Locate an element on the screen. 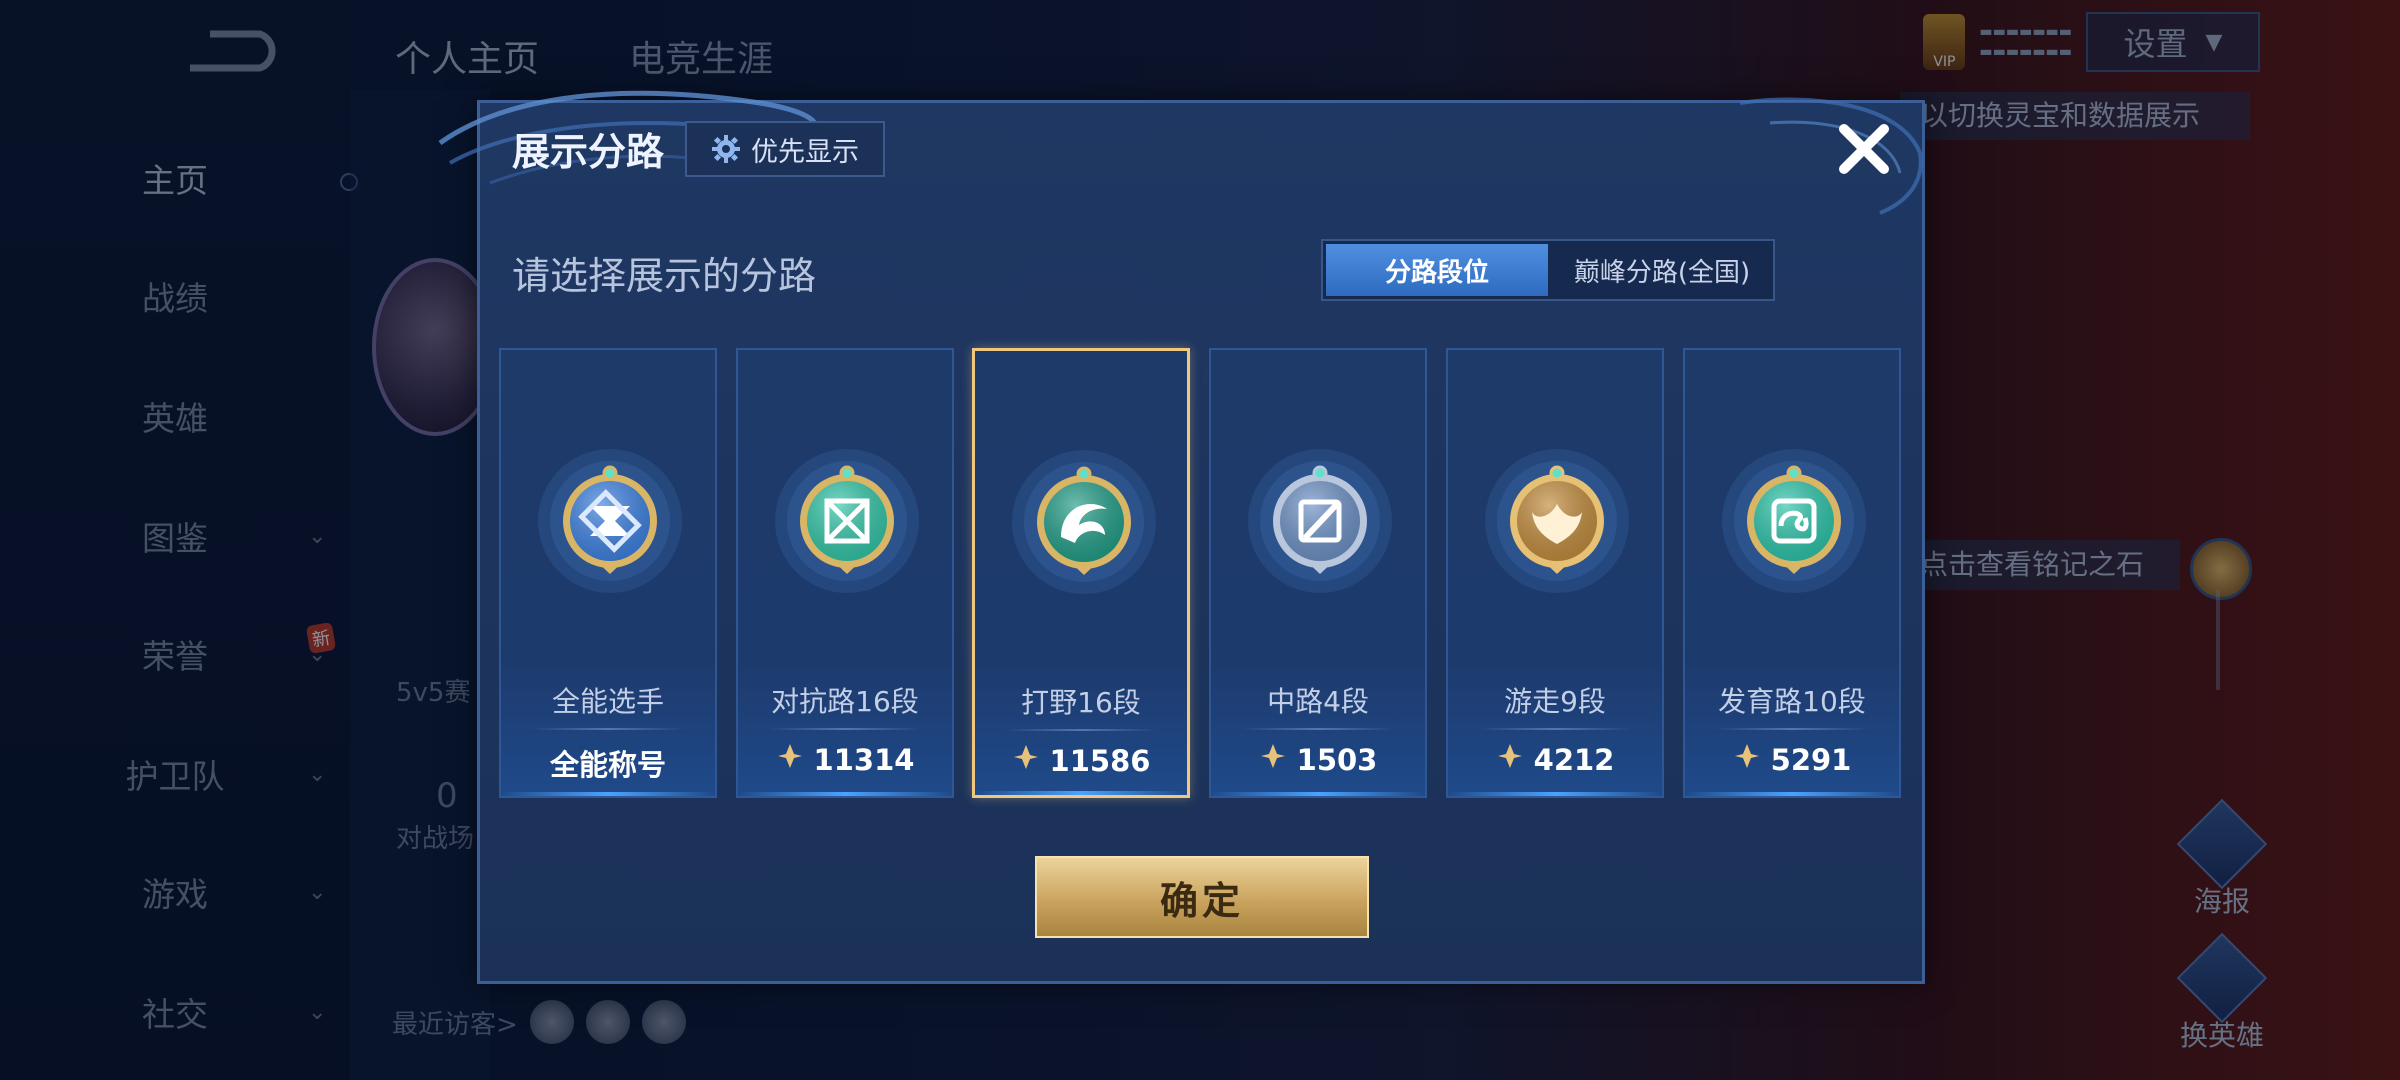  lane-card: 对抗路16段 11314 is located at coordinates (845, 573).